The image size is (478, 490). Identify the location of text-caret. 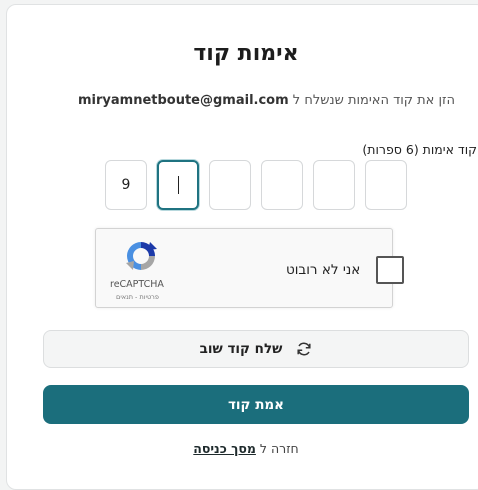
(178, 185).